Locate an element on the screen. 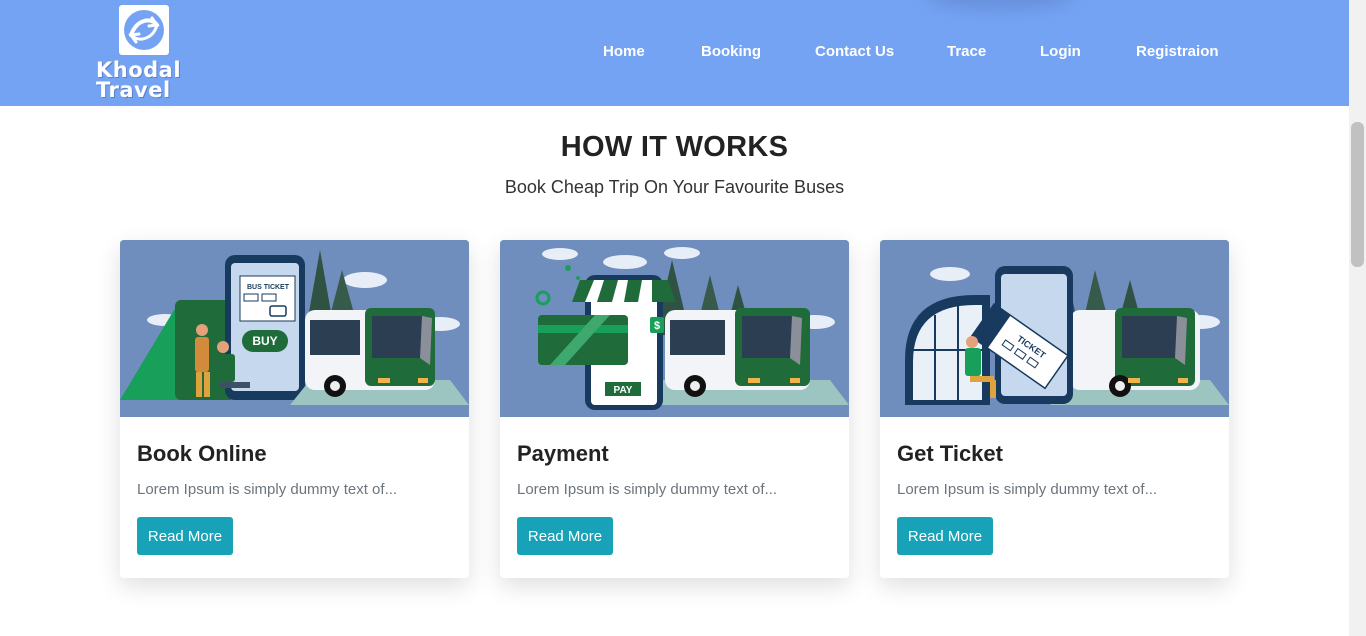 This screenshot has height=636, width=1366. image-label-dollar: $ is located at coordinates (657, 326).